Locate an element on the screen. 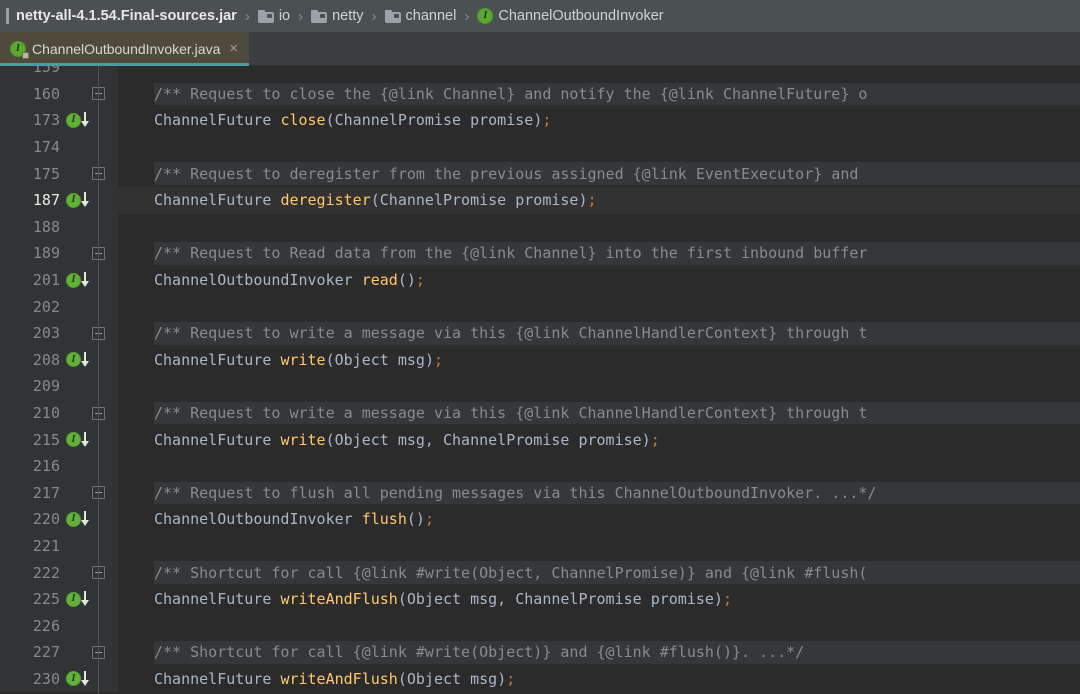  folder-icon is located at coordinates (392, 16).